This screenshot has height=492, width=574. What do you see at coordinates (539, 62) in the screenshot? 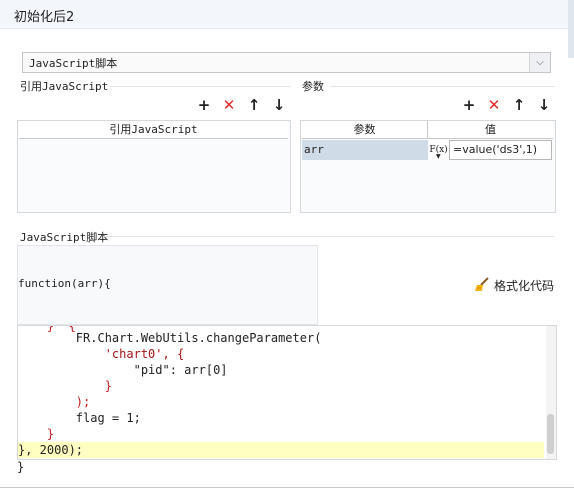
I see `chevron-down-icon: ⌵` at bounding box center [539, 62].